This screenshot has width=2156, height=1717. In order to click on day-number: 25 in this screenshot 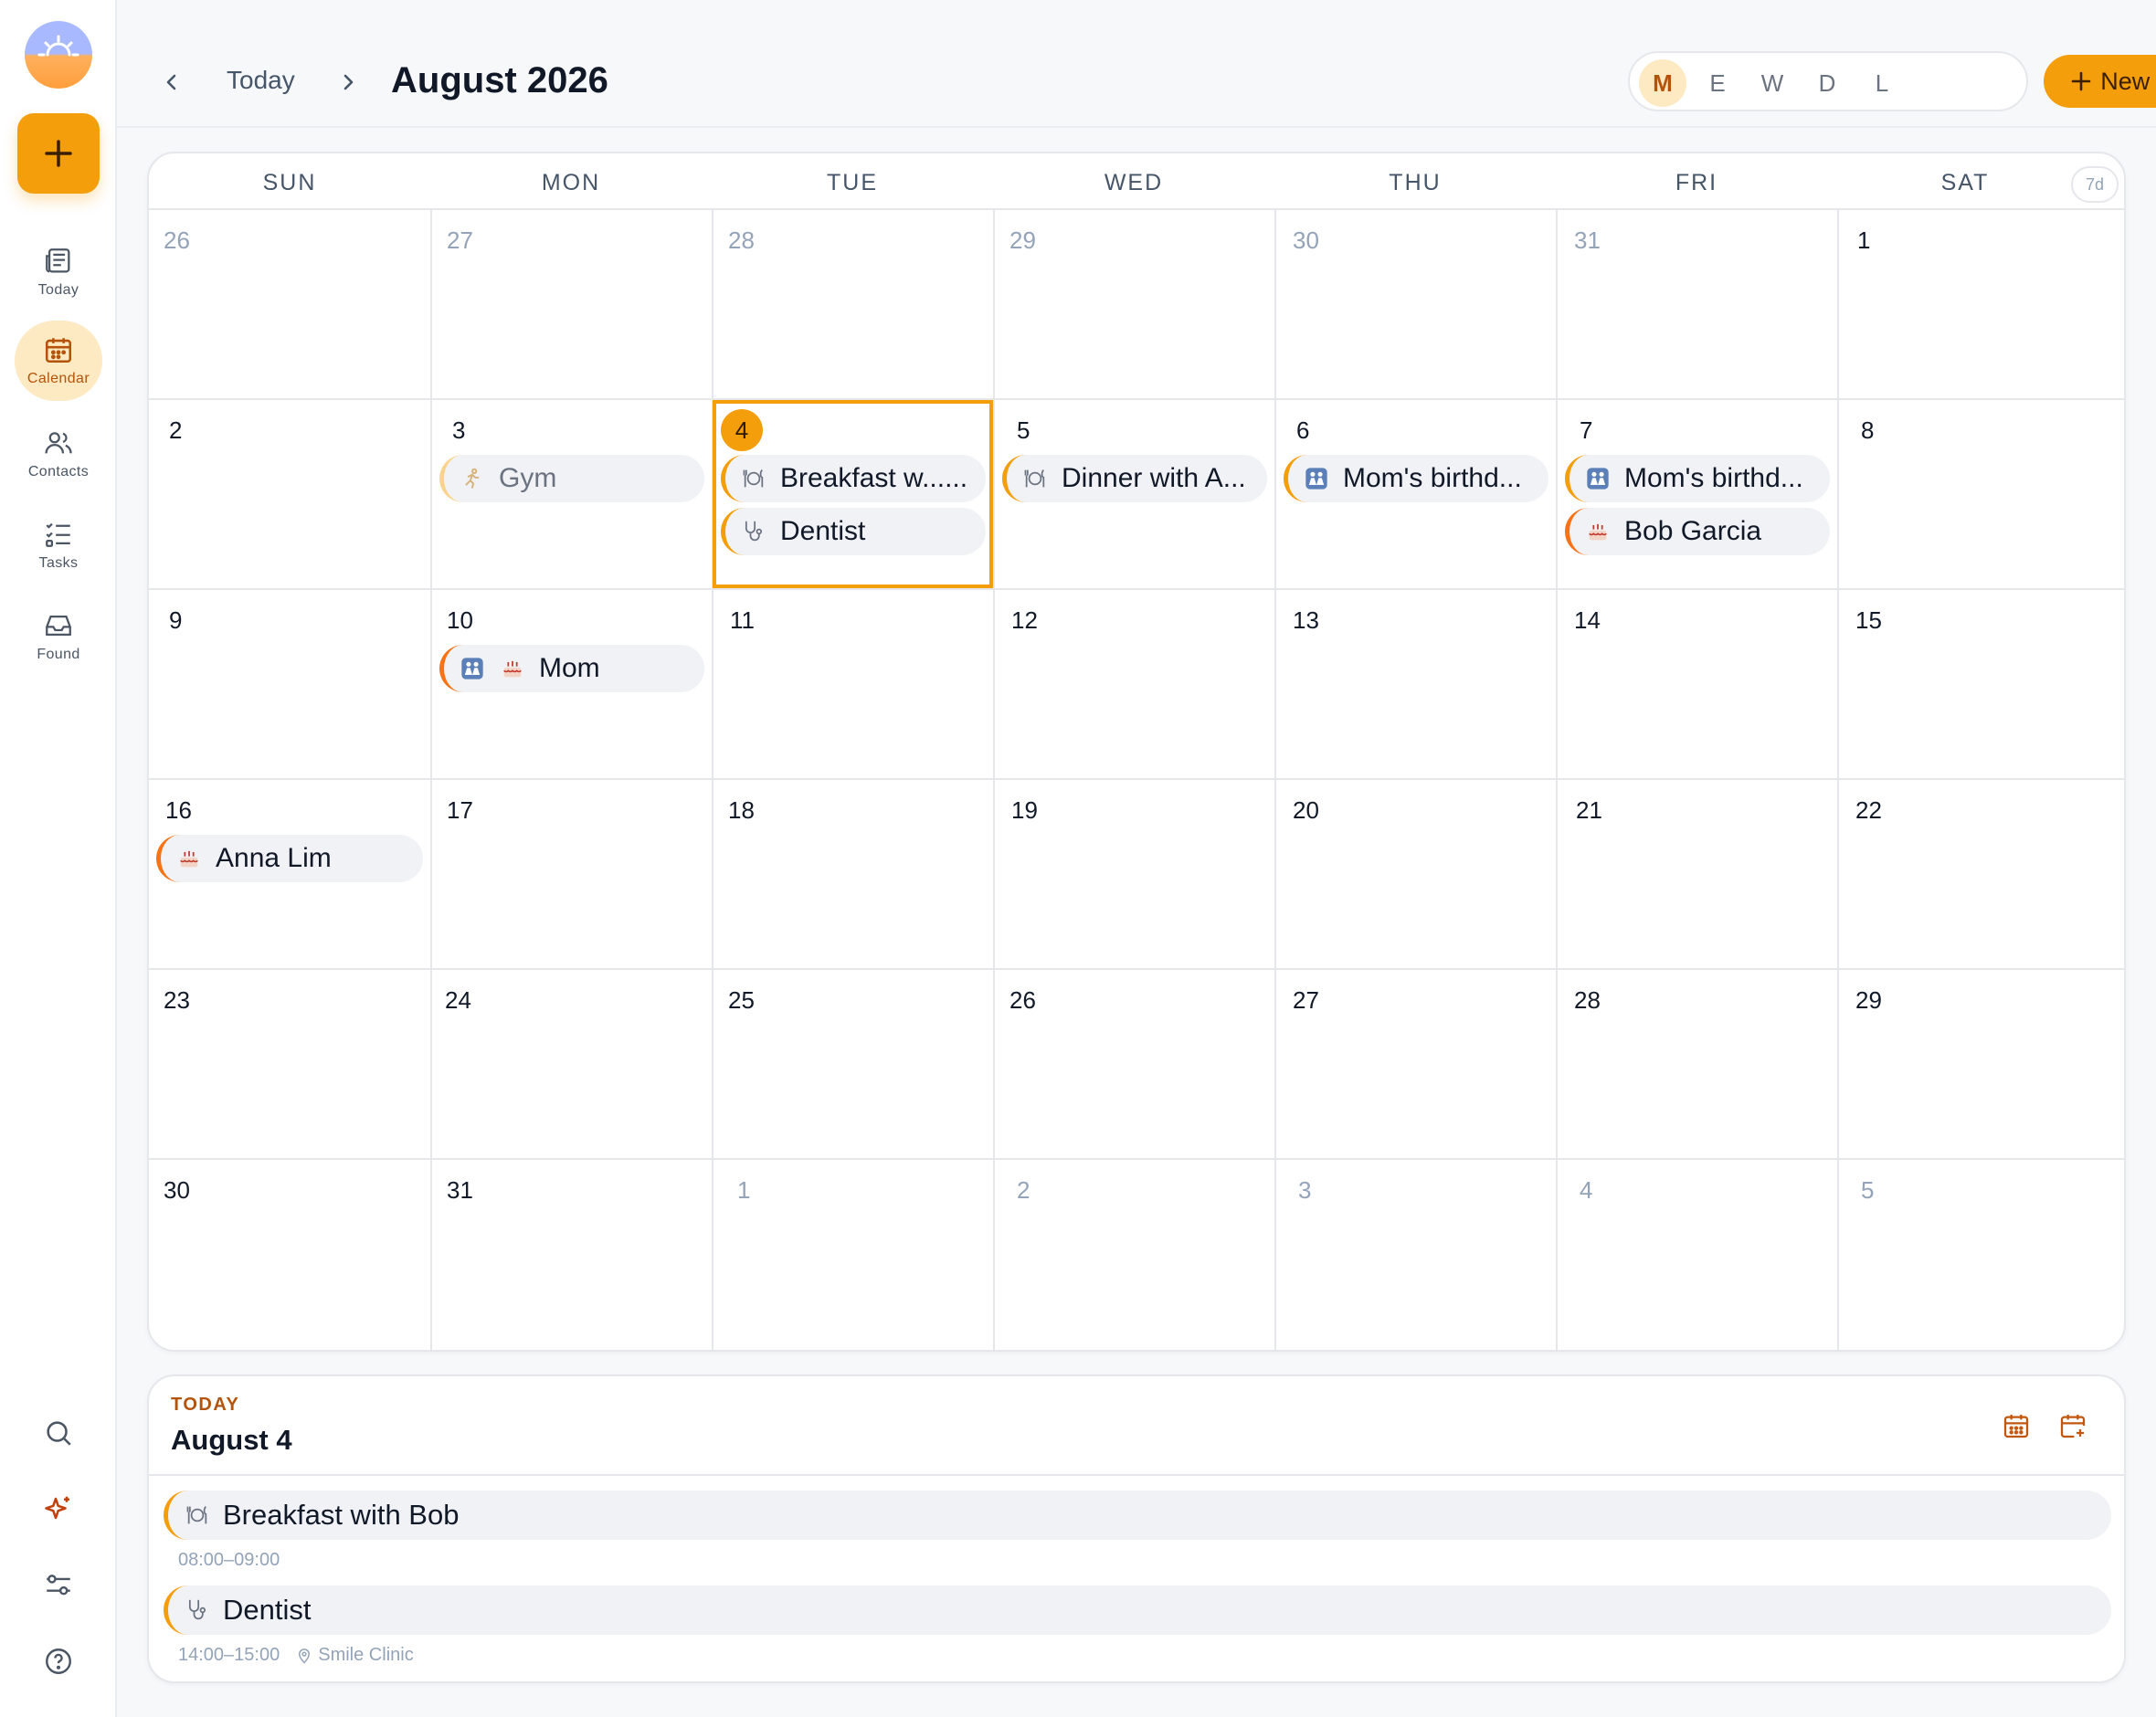, I will do `click(741, 1000)`.